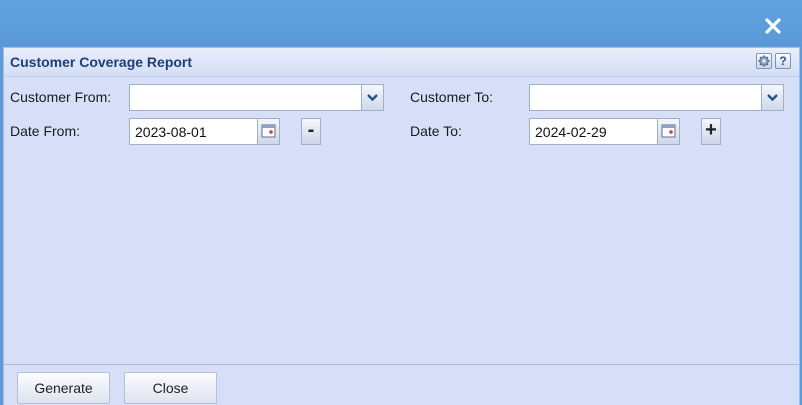 This screenshot has width=802, height=405. What do you see at coordinates (101, 62) in the screenshot?
I see `page-title: Customer Coverage Report` at bounding box center [101, 62].